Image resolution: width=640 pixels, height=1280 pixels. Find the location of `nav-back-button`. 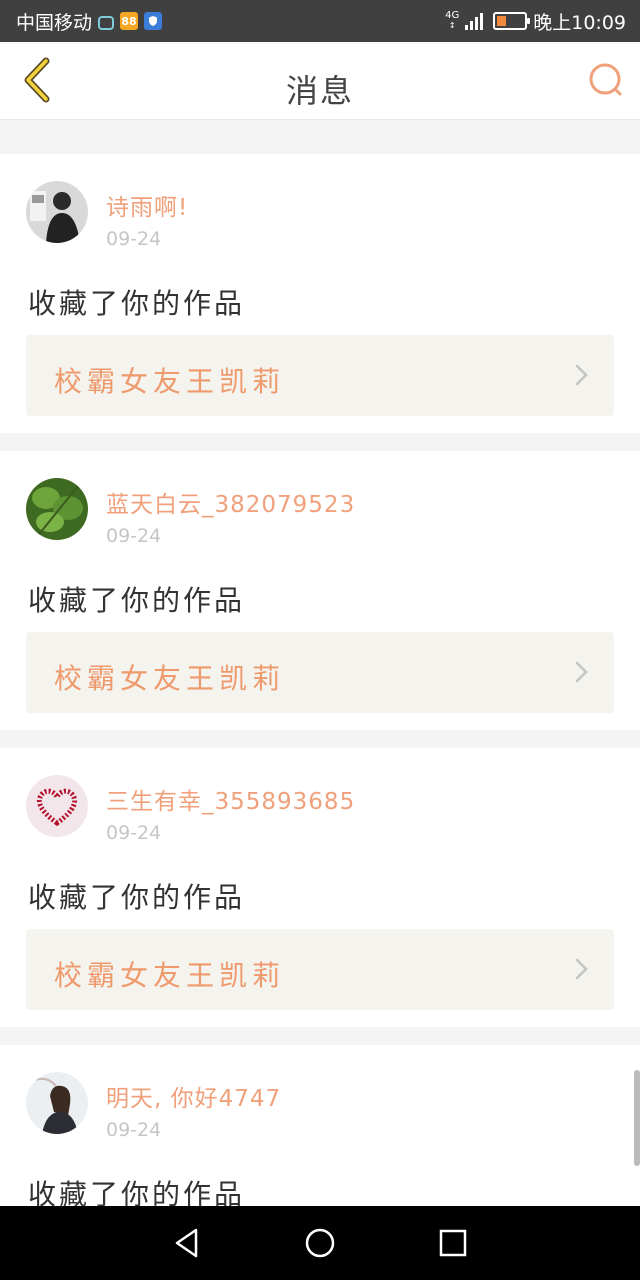

nav-back-button is located at coordinates (187, 1243).